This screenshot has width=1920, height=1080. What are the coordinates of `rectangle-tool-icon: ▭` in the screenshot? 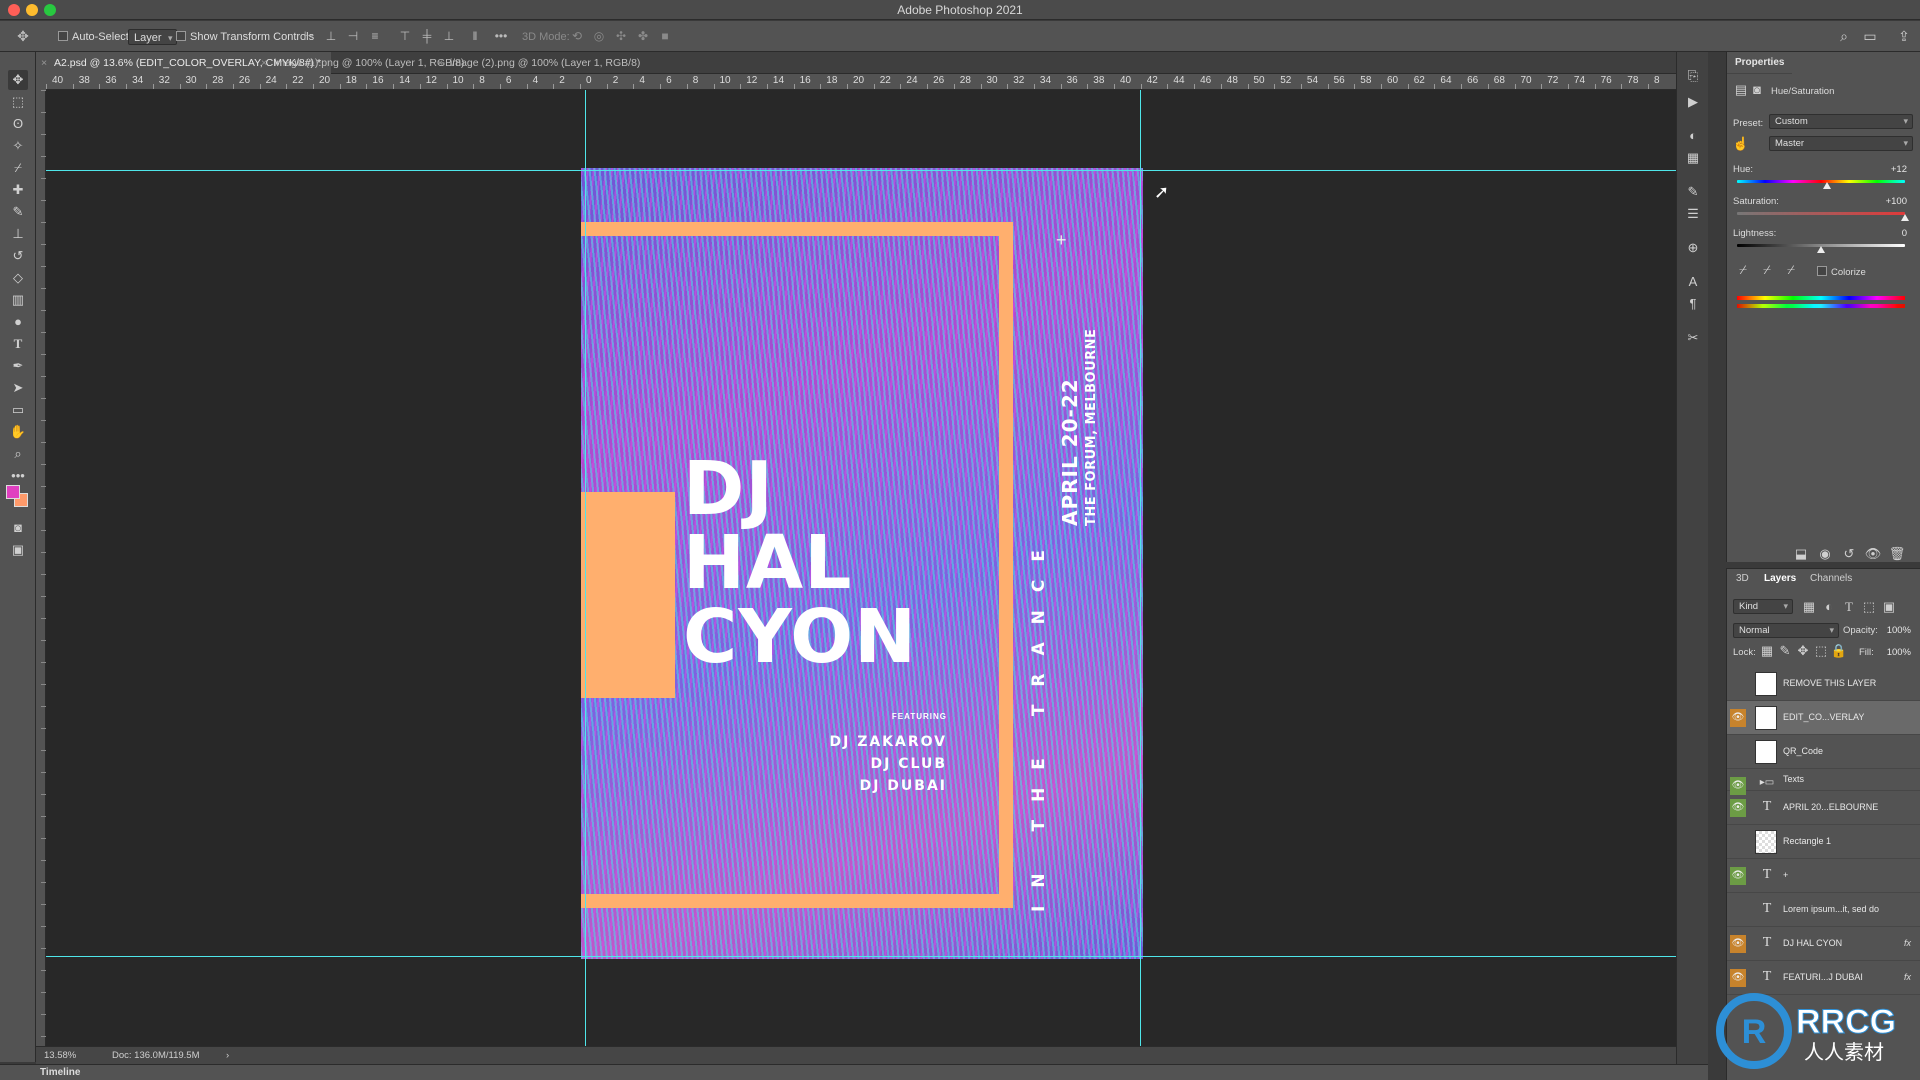 It's located at (18, 410).